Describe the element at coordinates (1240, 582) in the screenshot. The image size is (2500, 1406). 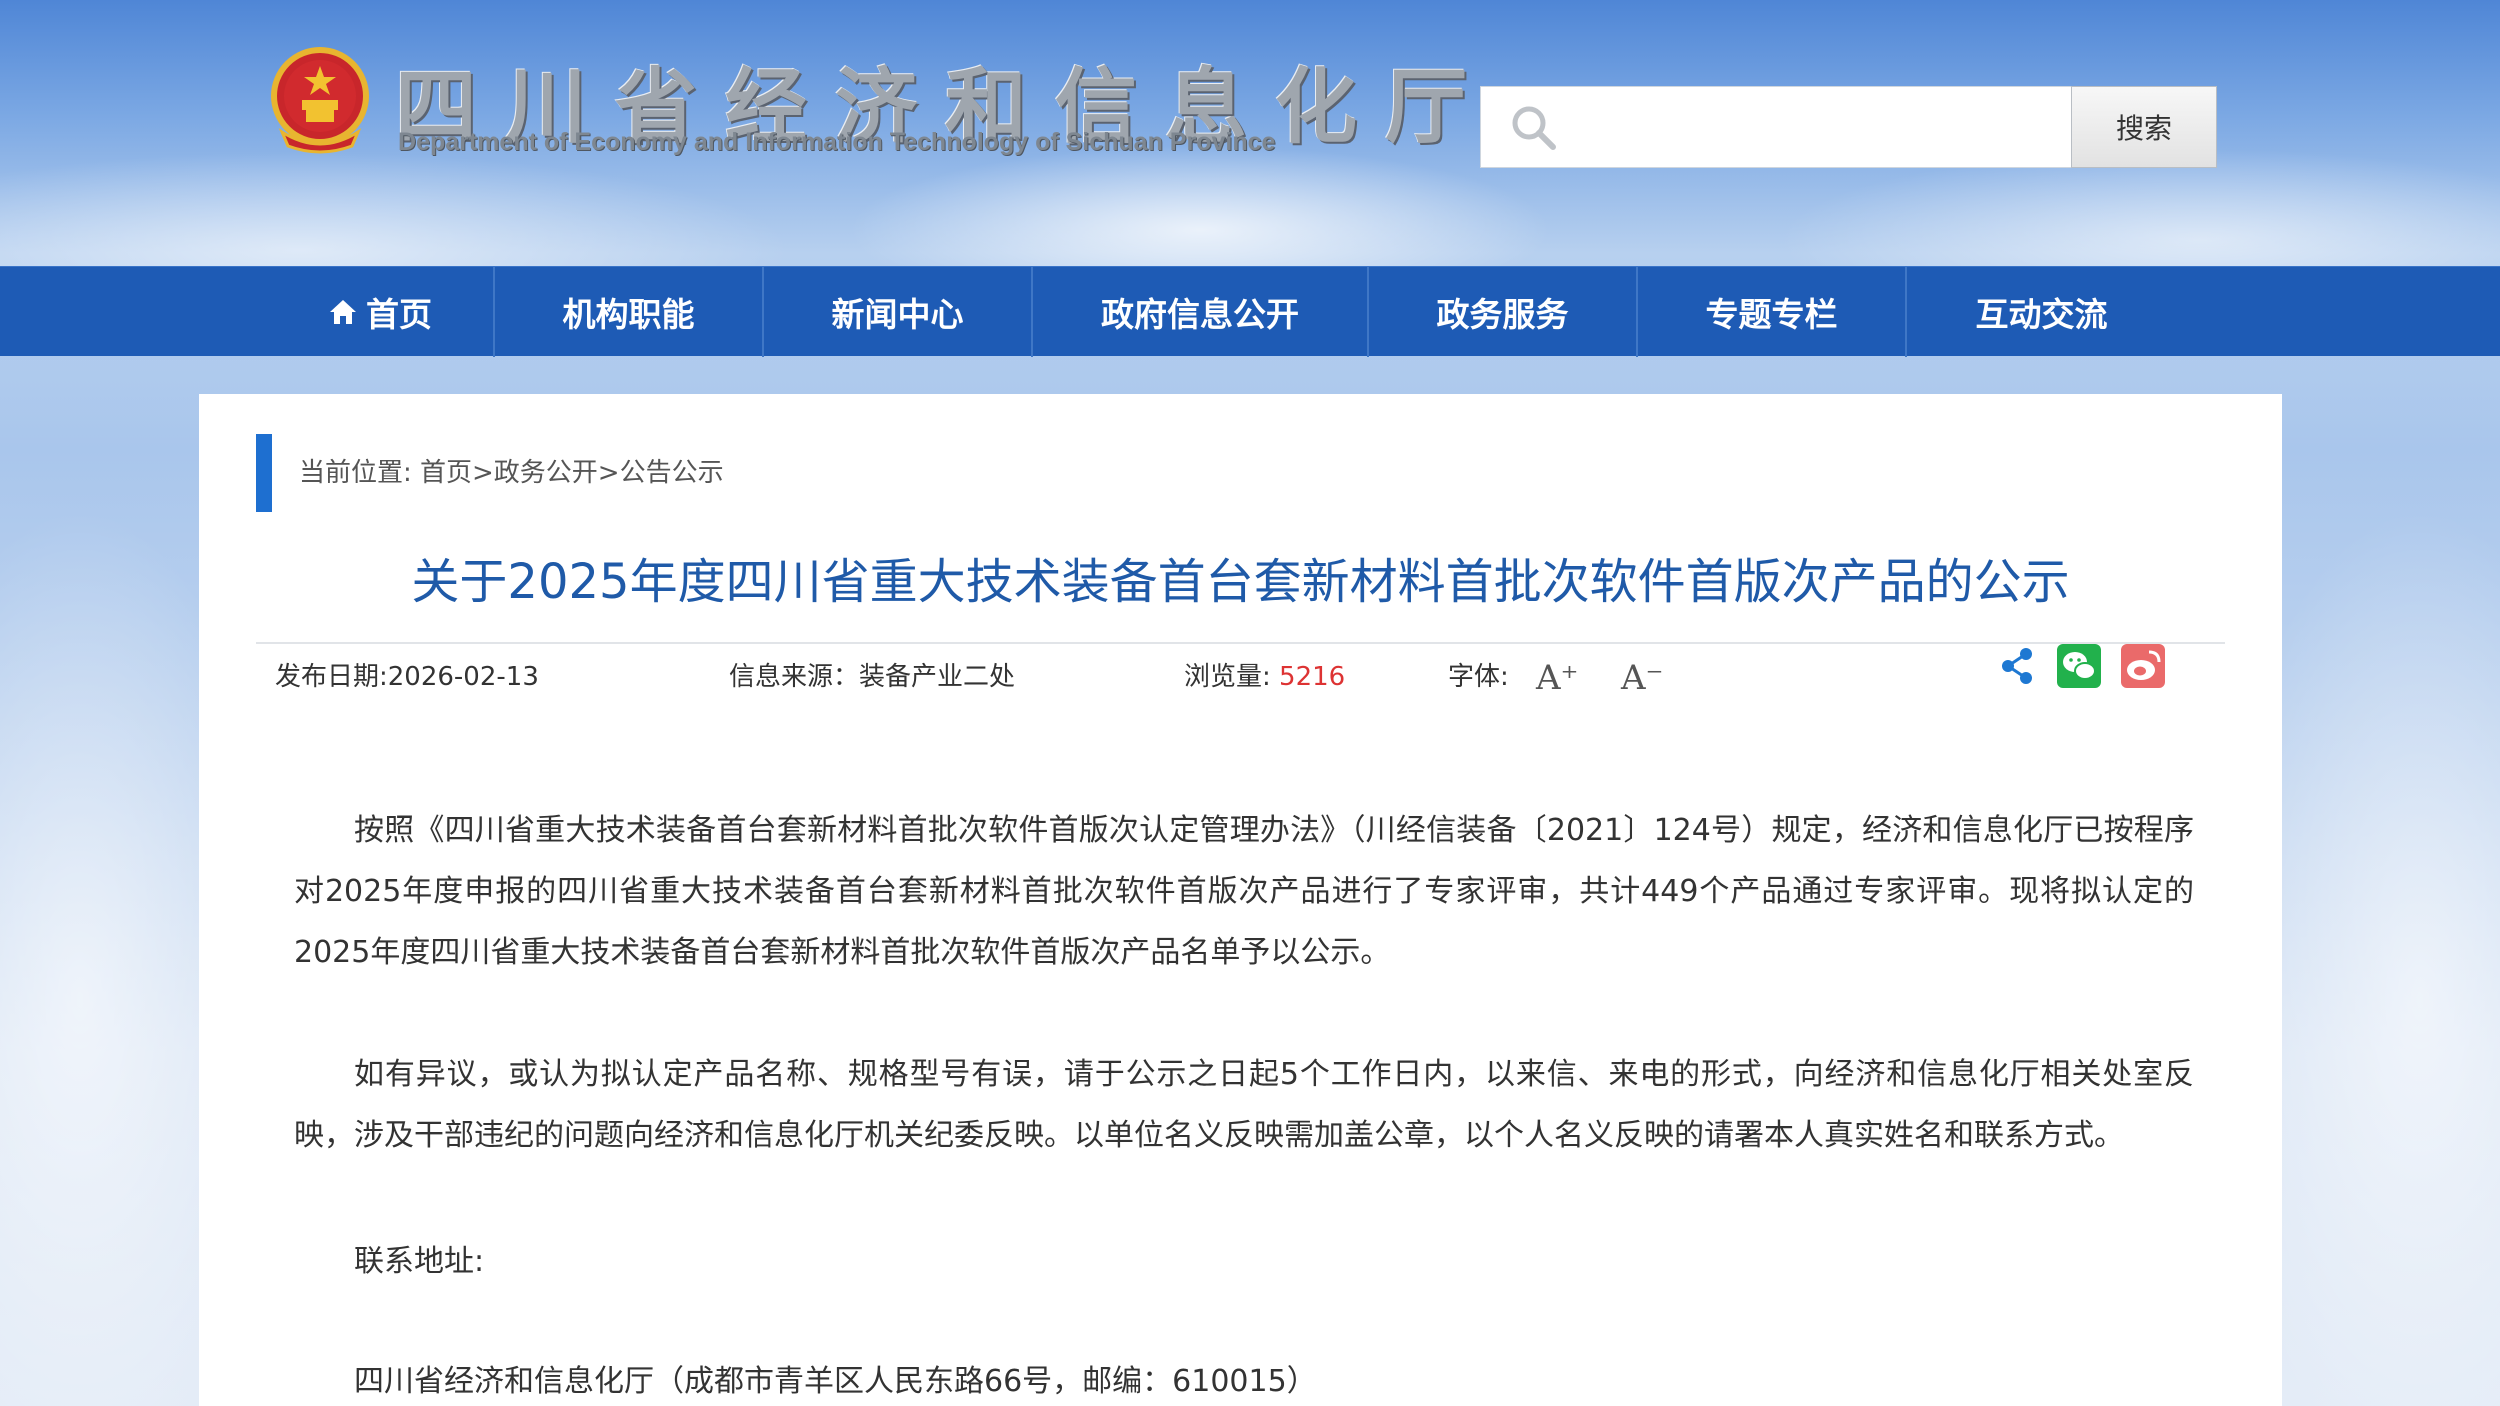
I see `article-title: 关于2025年度四川省重大技术装备首台套新材料首批次软件首版次产品的公示` at that location.